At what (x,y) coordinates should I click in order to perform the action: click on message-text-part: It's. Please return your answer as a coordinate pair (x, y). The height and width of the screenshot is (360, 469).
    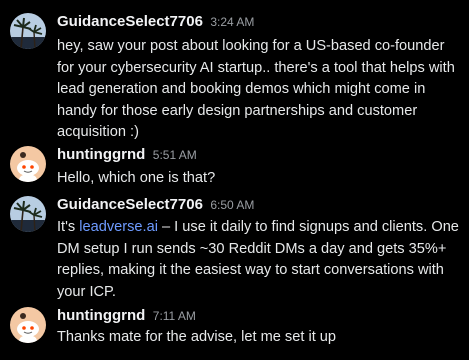
    Looking at the image, I should click on (68, 227).